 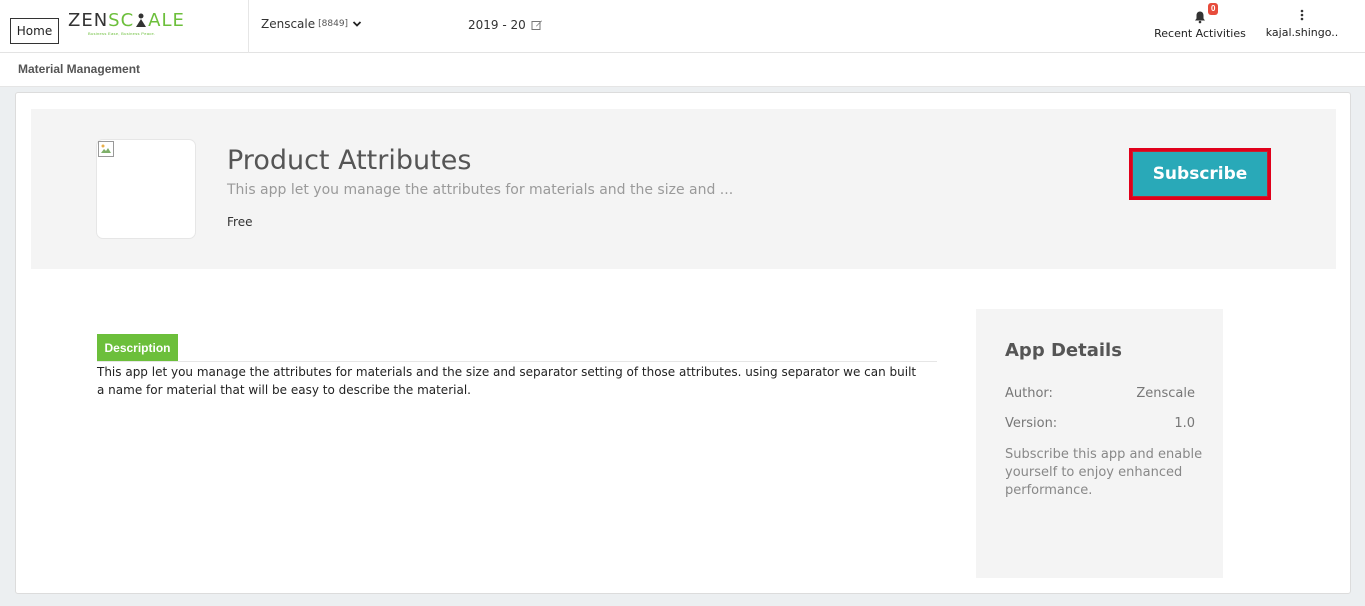 I want to click on notification-badge: 0, so click(x=1213, y=9).